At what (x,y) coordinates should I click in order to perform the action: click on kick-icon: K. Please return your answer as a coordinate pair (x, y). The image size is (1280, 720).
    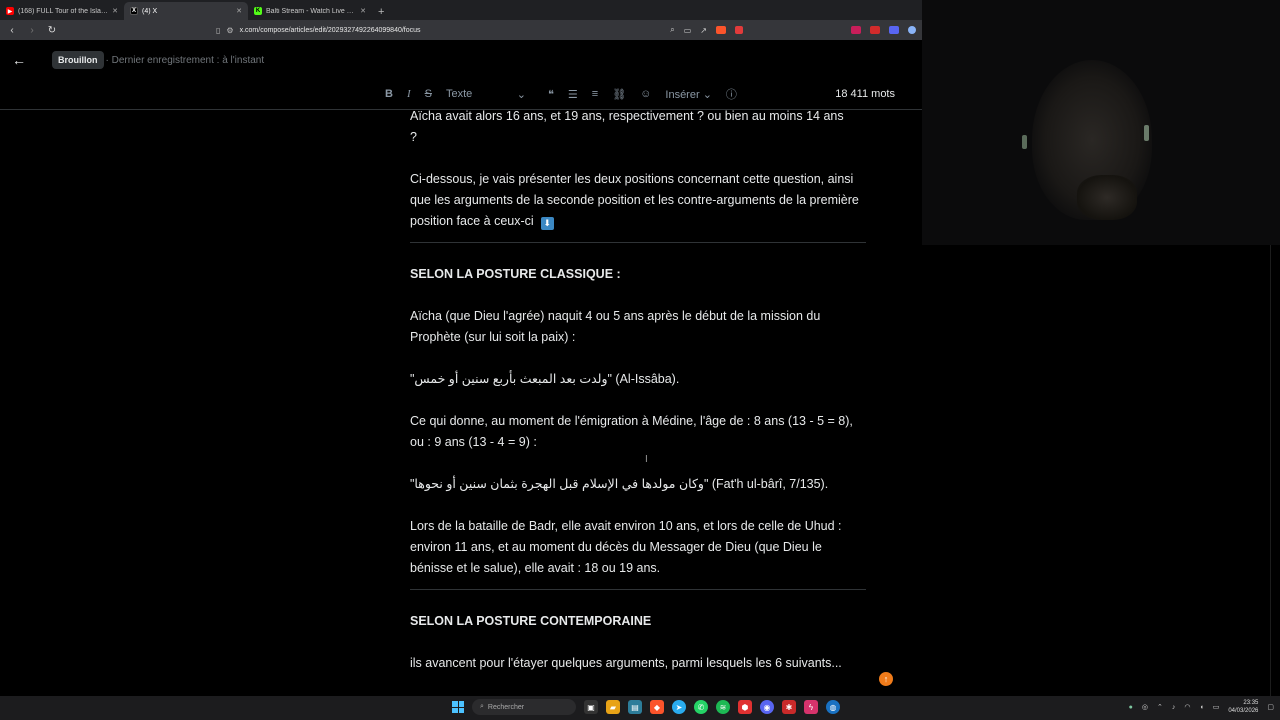
    Looking at the image, I should click on (258, 11).